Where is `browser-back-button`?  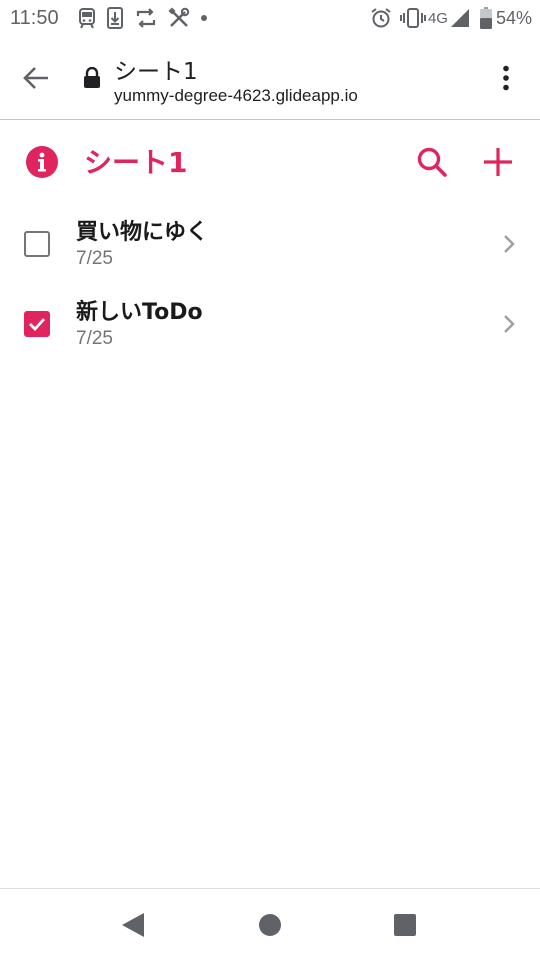
browser-back-button is located at coordinates (36, 78).